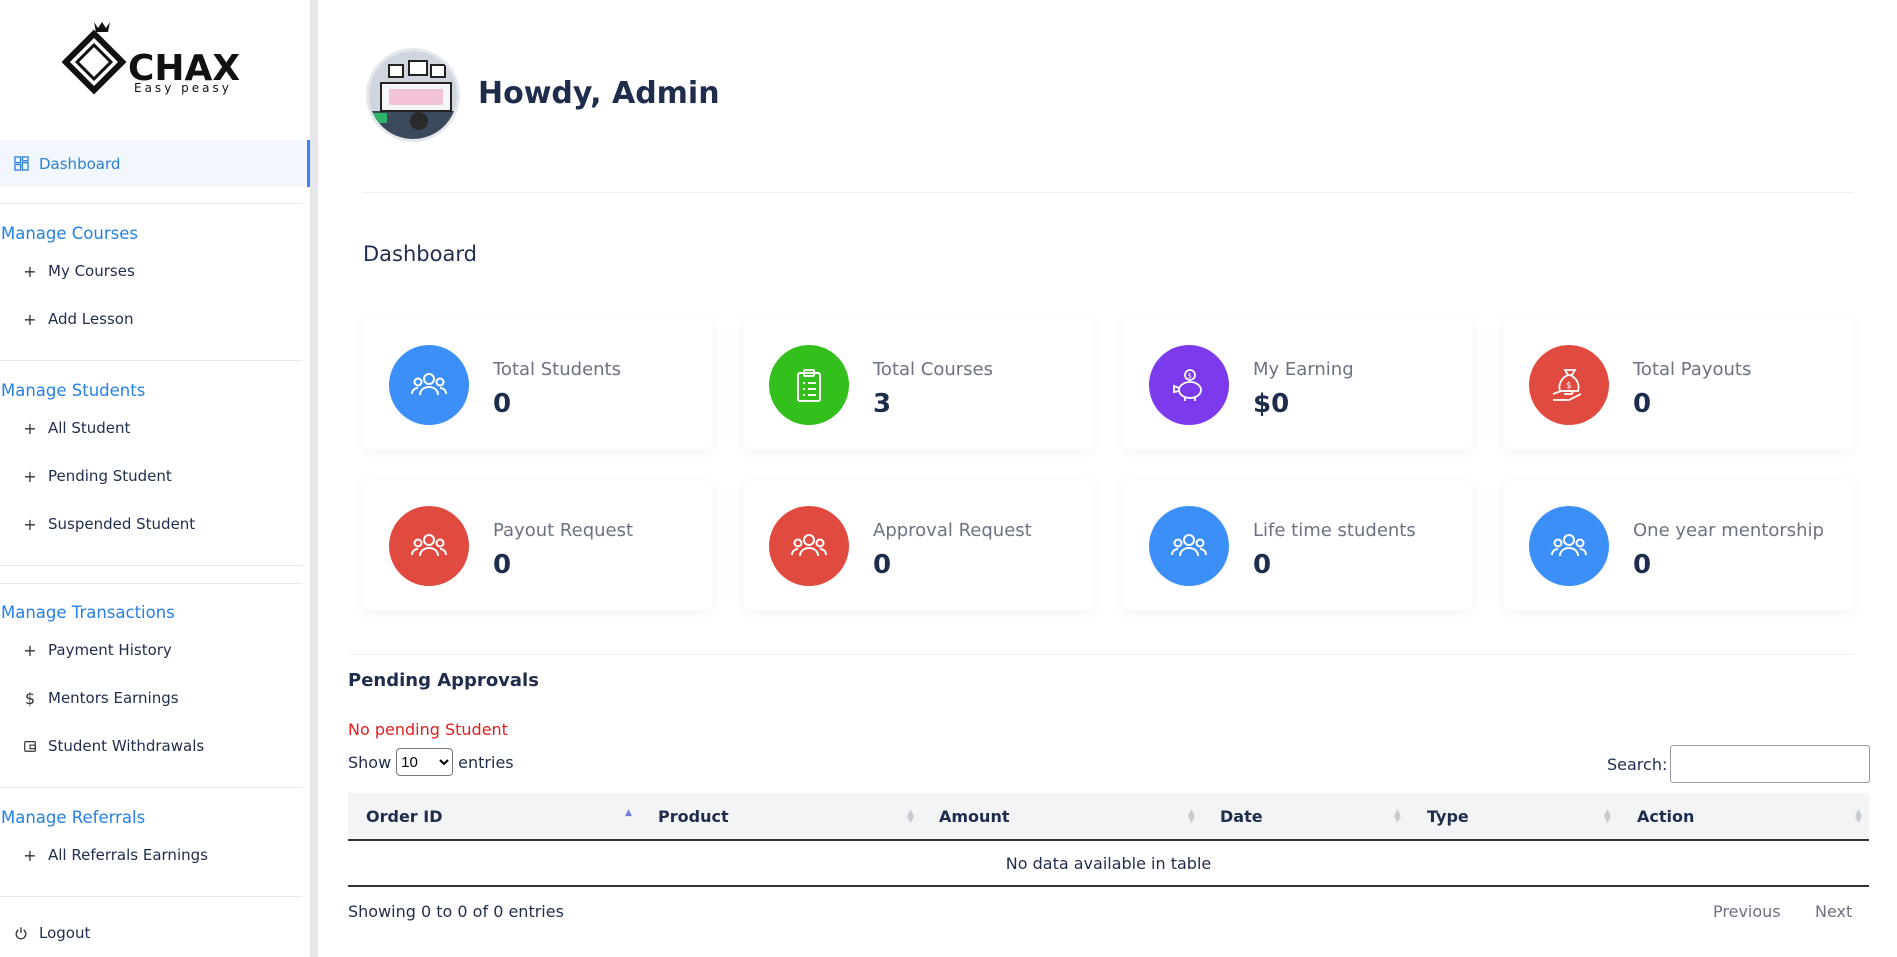  What do you see at coordinates (1833, 911) in the screenshot?
I see `next-button: Next` at bounding box center [1833, 911].